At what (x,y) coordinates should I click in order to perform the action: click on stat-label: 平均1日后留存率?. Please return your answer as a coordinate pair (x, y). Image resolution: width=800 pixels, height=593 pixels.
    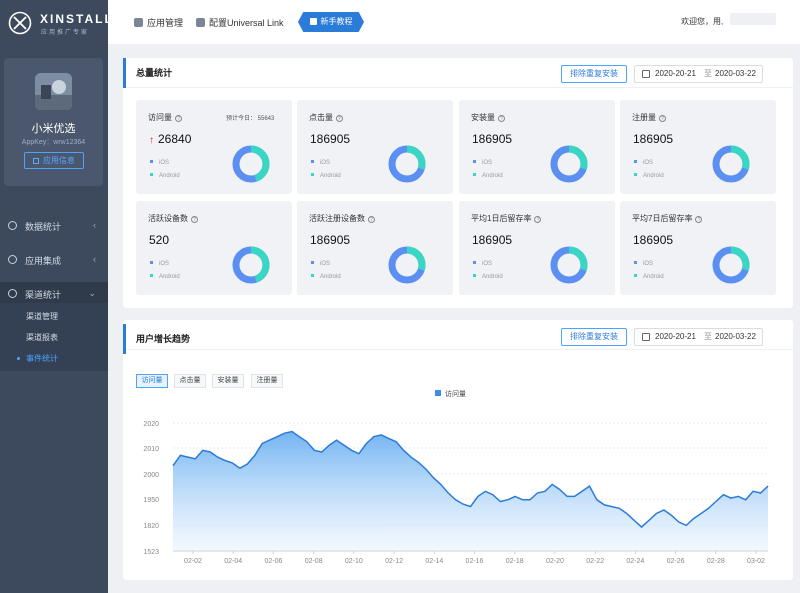
    Looking at the image, I should click on (506, 218).